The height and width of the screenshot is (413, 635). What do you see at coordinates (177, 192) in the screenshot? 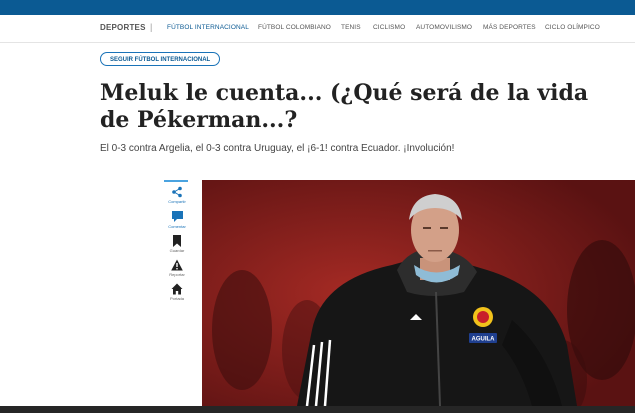
I see `share-icon` at bounding box center [177, 192].